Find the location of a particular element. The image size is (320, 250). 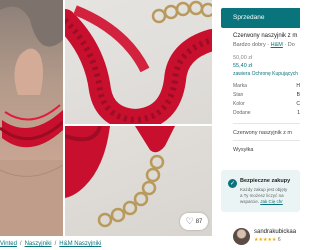

item-description: Czerwony naszyjnik z m is located at coordinates (262, 133).